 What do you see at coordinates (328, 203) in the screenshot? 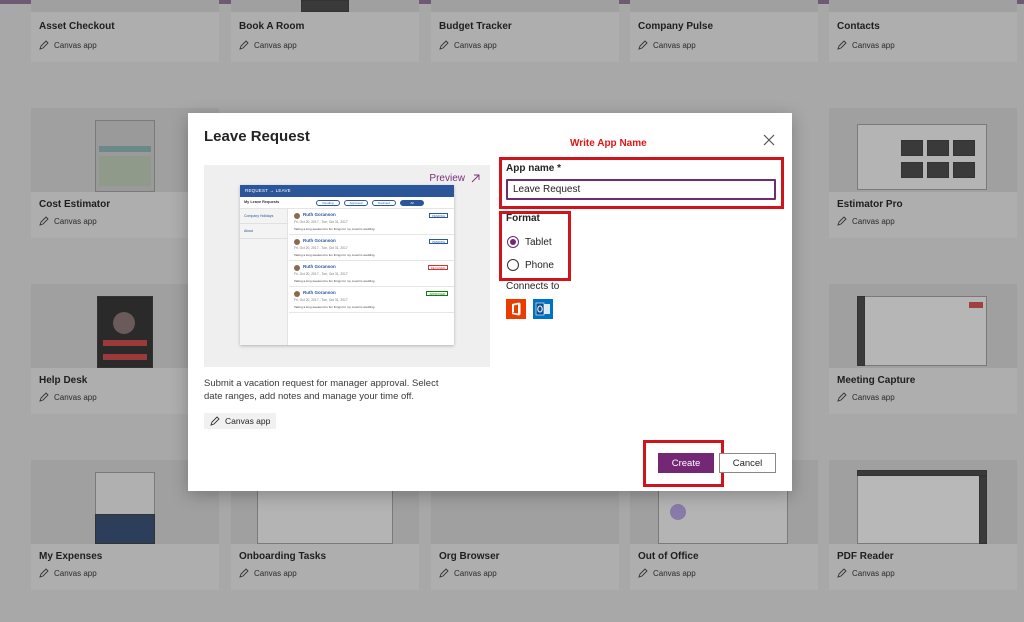
I see `mock-filter-pending: Pending` at bounding box center [328, 203].